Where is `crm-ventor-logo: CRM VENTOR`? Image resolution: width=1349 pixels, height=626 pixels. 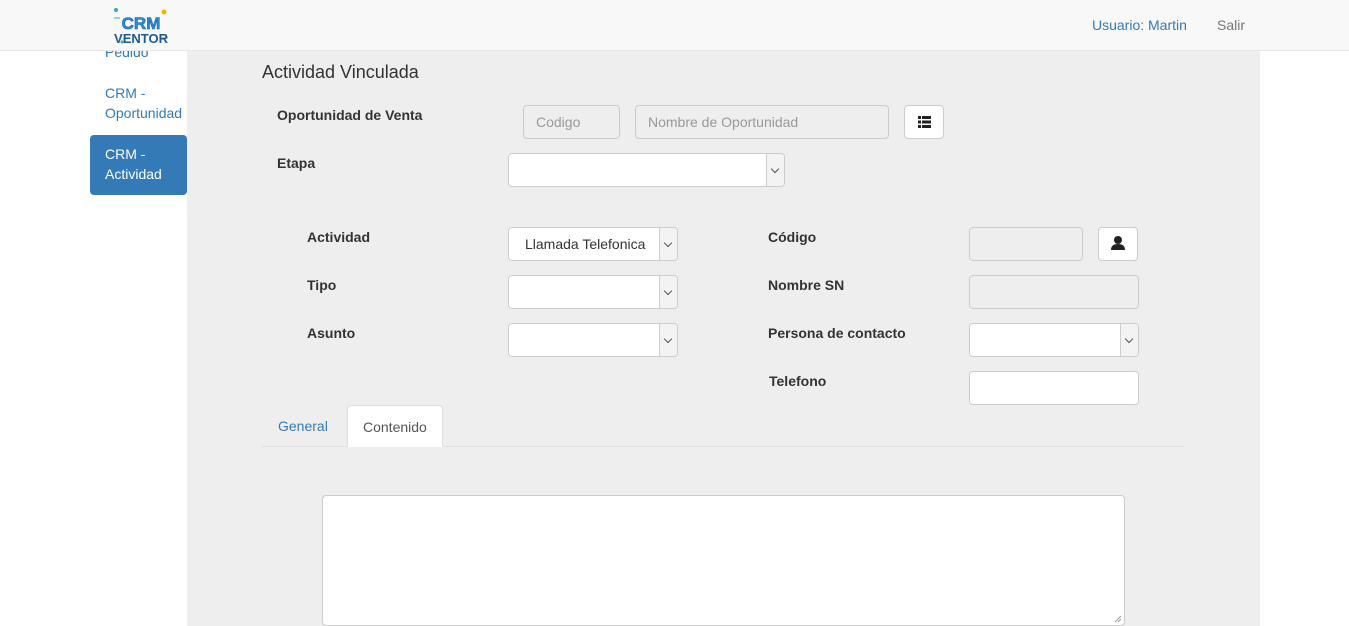 crm-ventor-logo: CRM VENTOR is located at coordinates (141, 26).